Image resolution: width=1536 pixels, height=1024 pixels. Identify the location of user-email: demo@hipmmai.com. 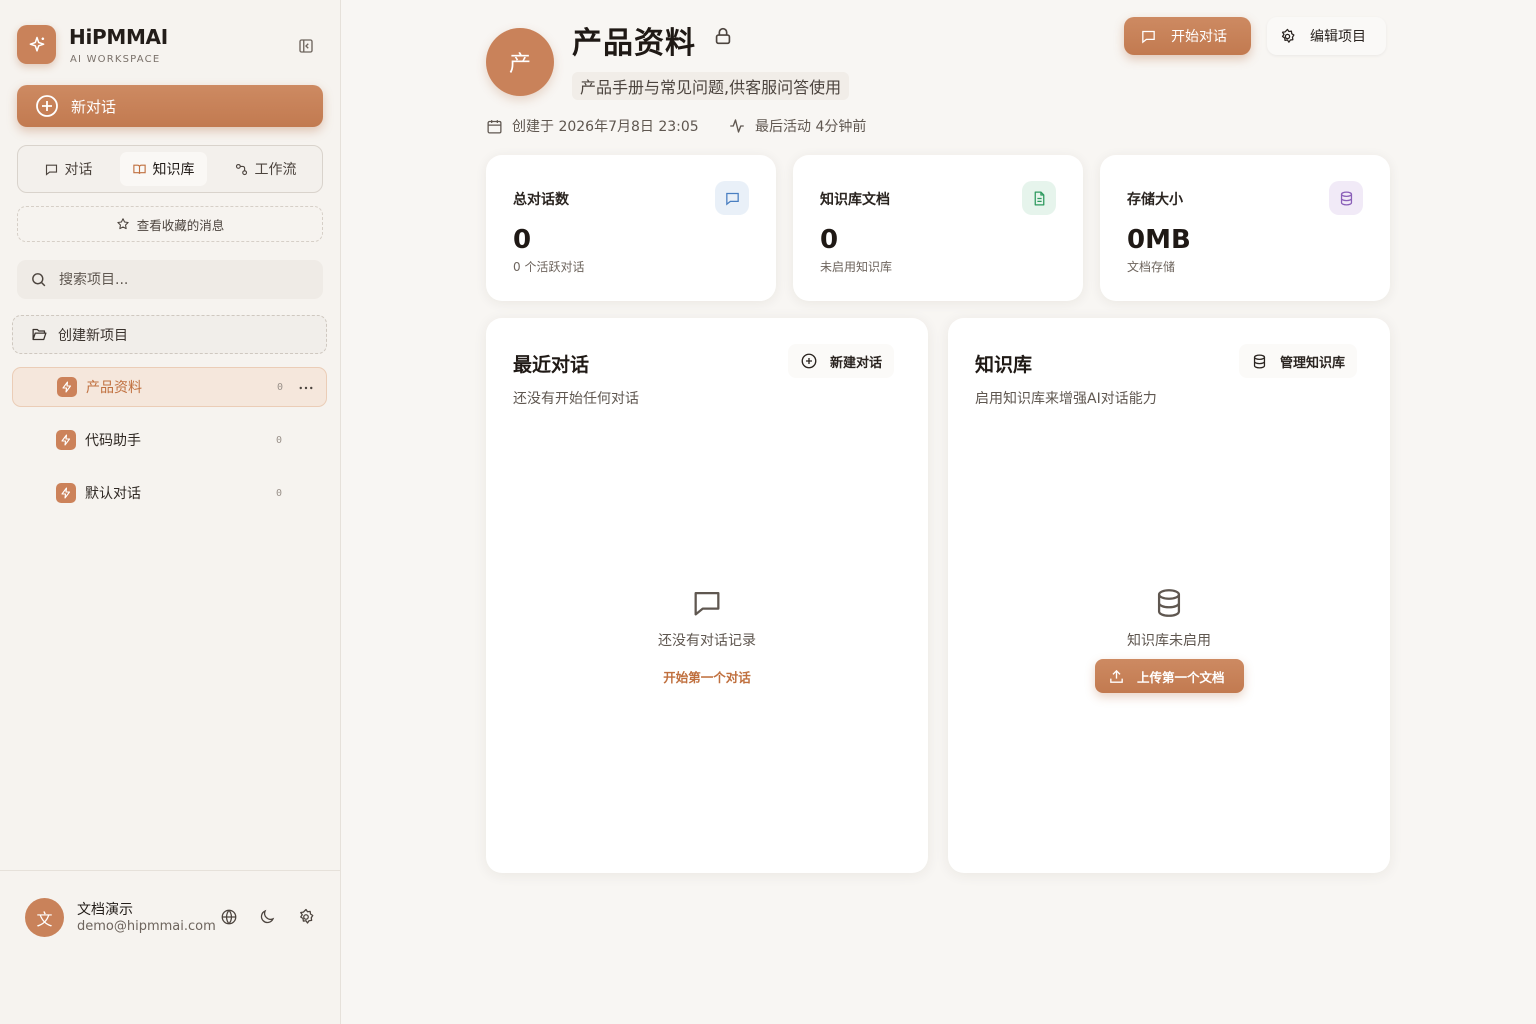
(146, 926).